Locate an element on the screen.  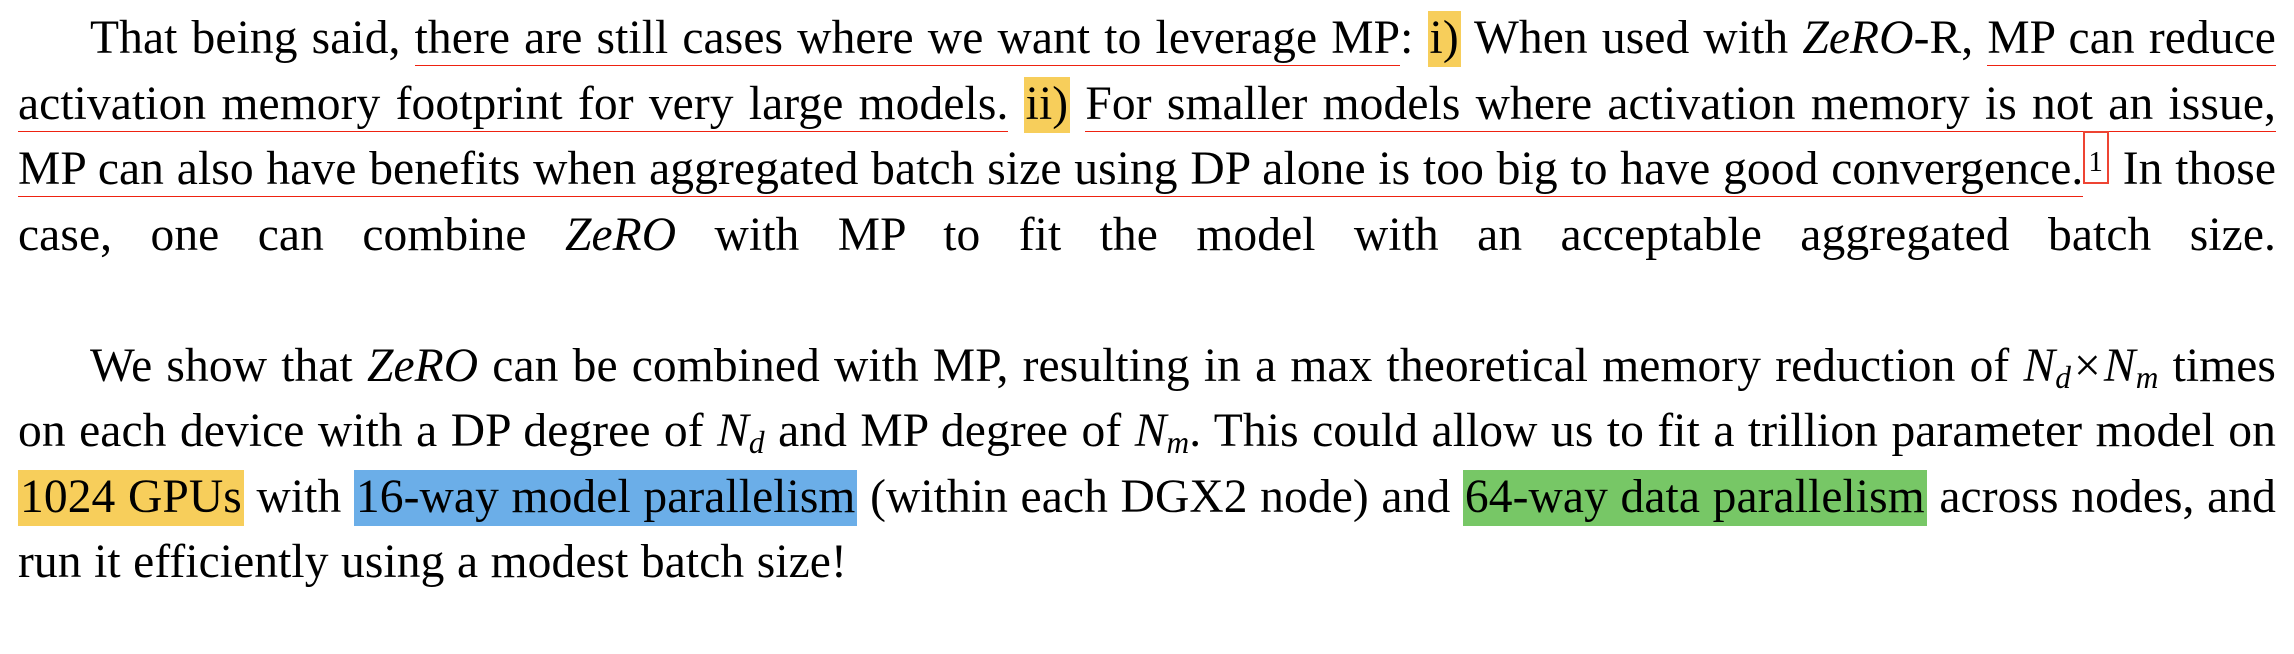
math-symbol-nd-1: Nd is located at coordinates (2047, 367).